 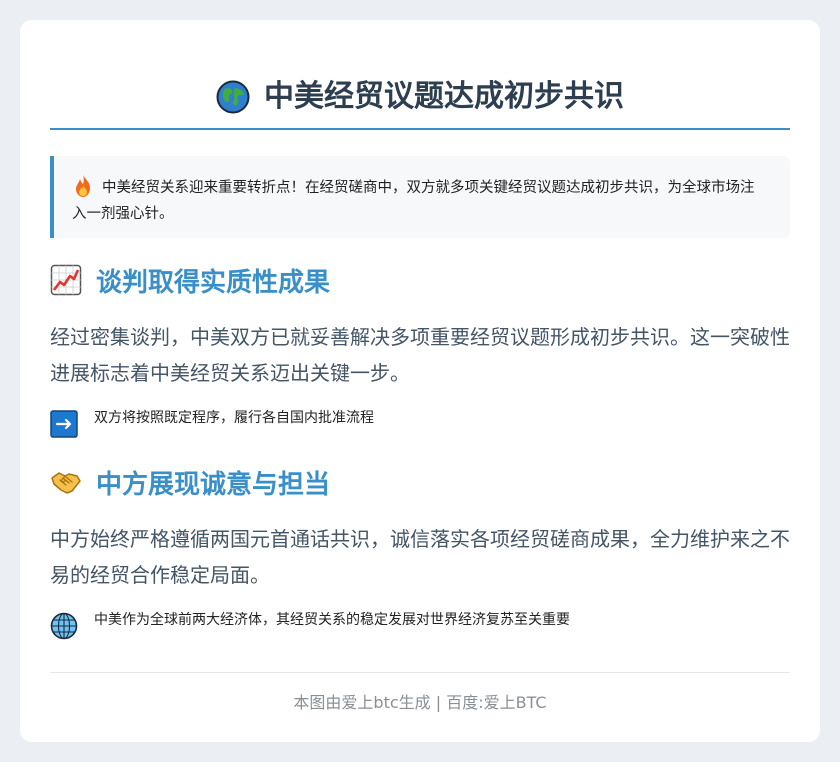 I want to click on page-title: 中美经贸议题达成初步共识, so click(x=420, y=97).